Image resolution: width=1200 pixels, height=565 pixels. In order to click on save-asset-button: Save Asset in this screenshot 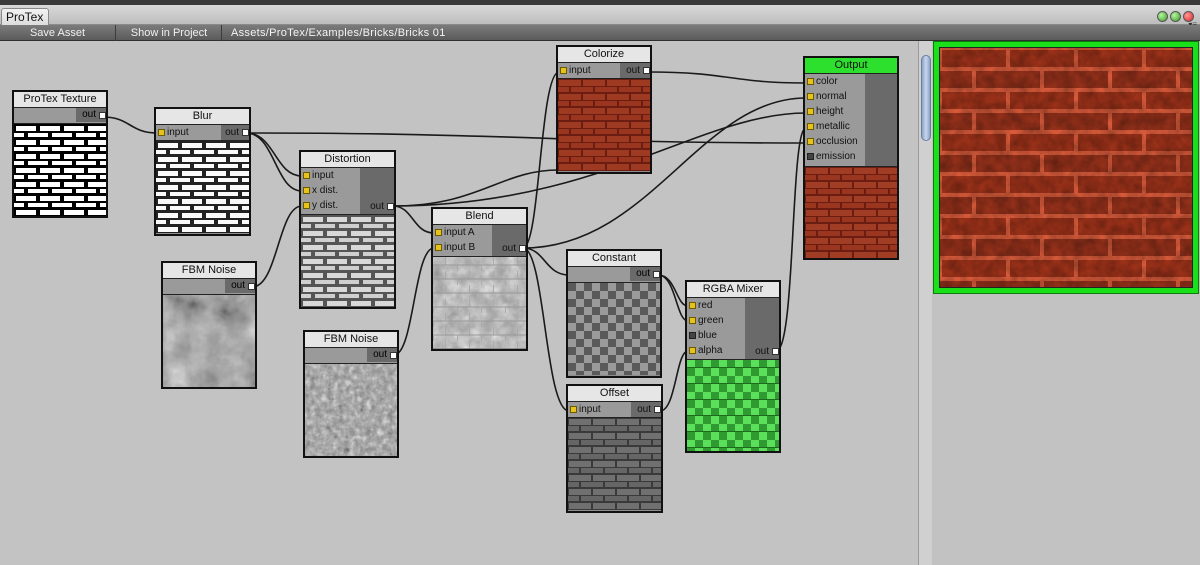, I will do `click(58, 33)`.